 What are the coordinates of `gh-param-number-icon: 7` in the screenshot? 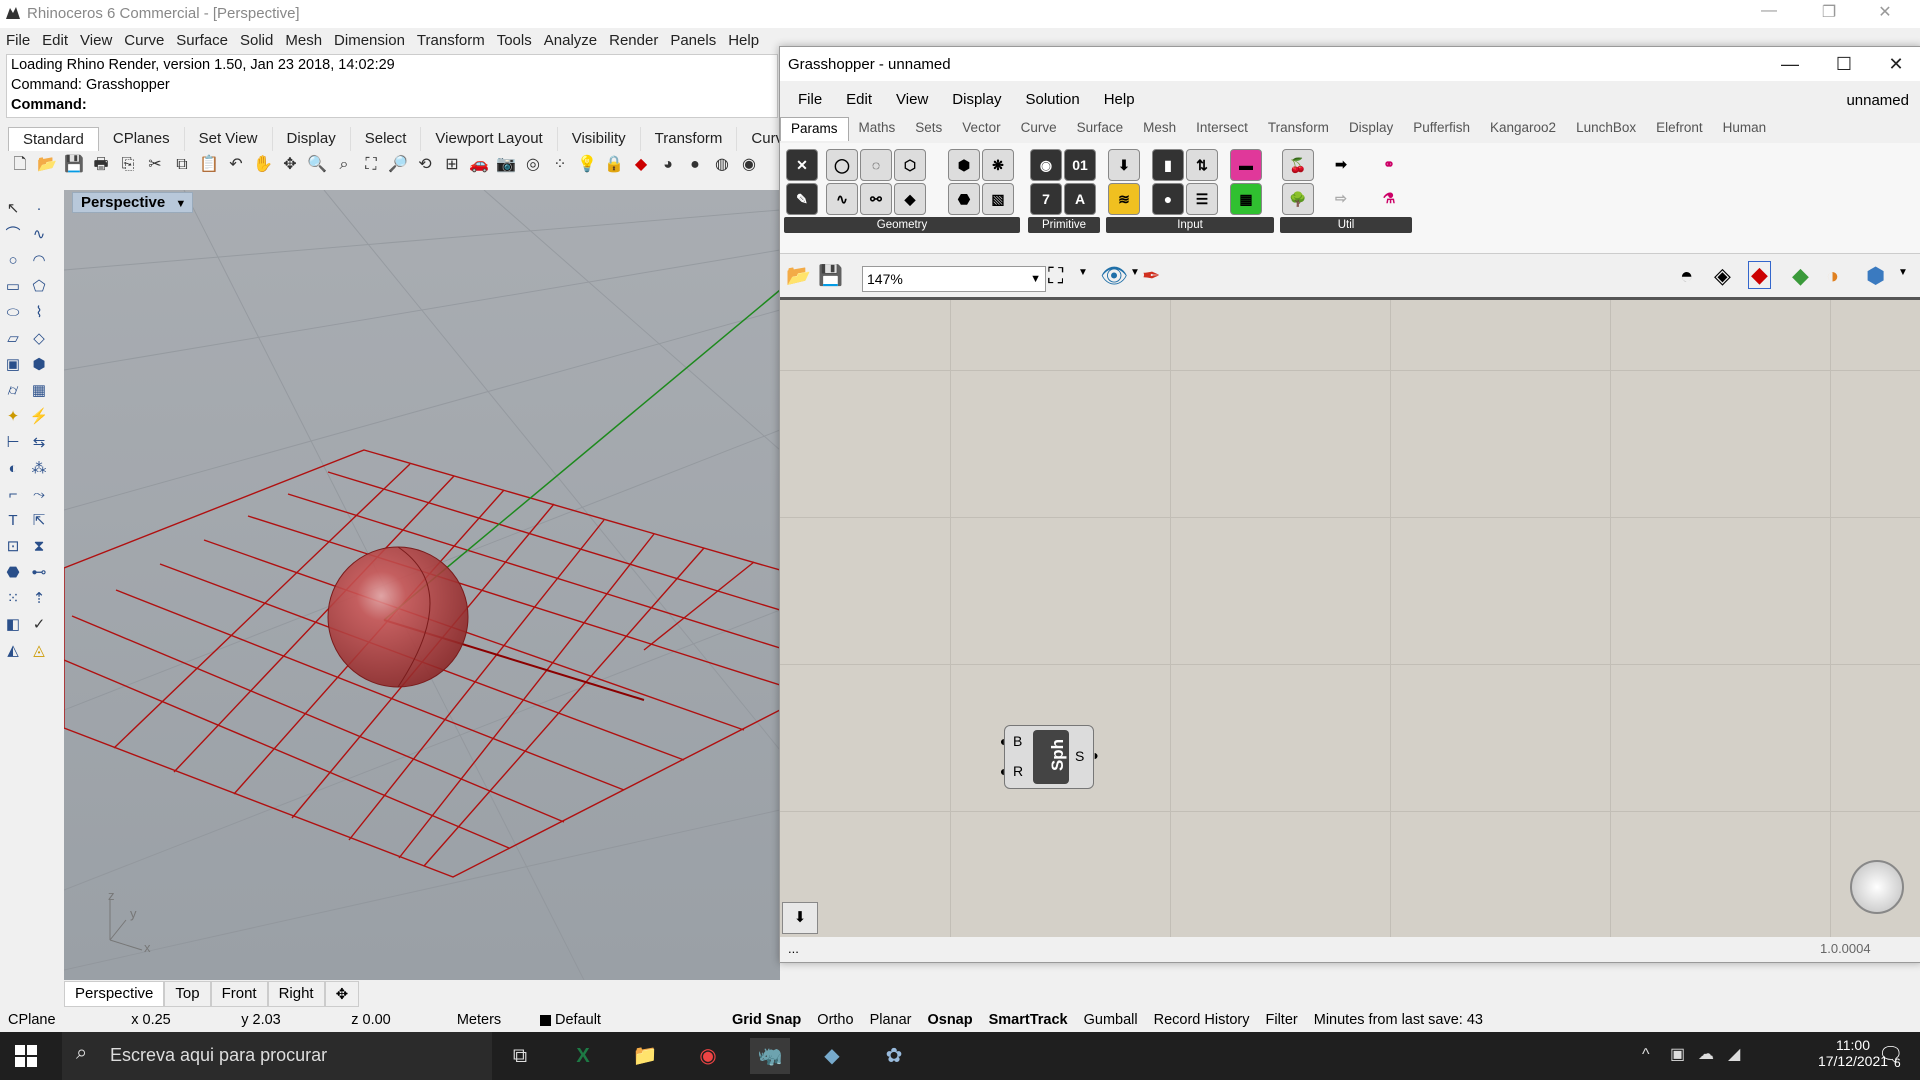 It's located at (1046, 199).